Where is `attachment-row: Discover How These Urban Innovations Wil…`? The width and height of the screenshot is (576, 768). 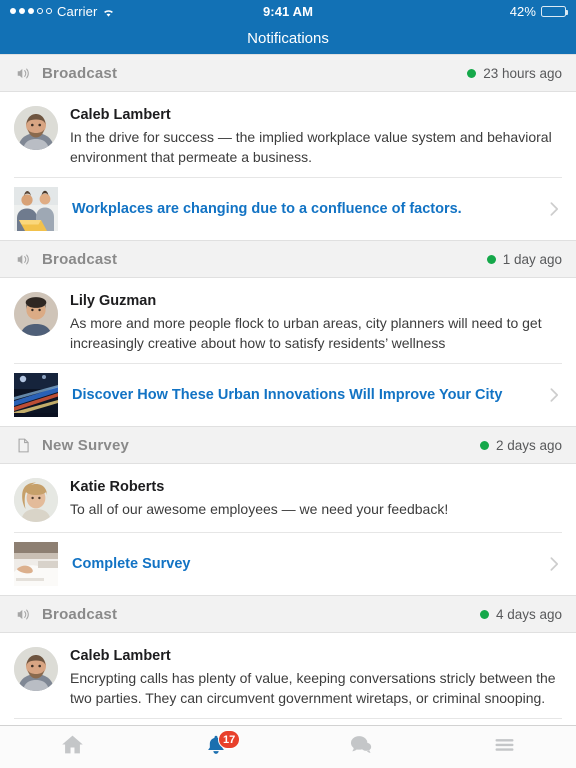 attachment-row: Discover How These Urban Innovations Wil… is located at coordinates (288, 395).